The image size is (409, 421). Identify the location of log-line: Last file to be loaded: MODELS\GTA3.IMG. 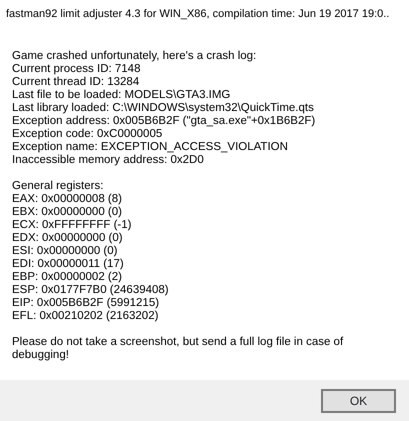
(122, 95).